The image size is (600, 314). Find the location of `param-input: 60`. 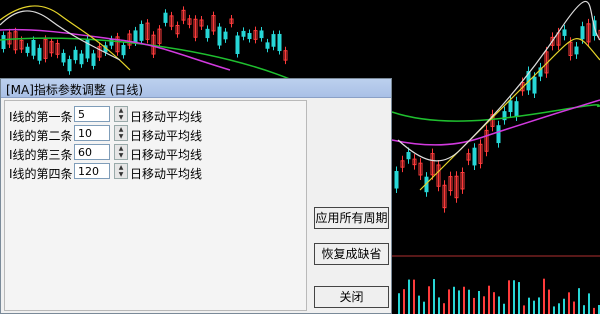

param-input: 60 is located at coordinates (92, 152).